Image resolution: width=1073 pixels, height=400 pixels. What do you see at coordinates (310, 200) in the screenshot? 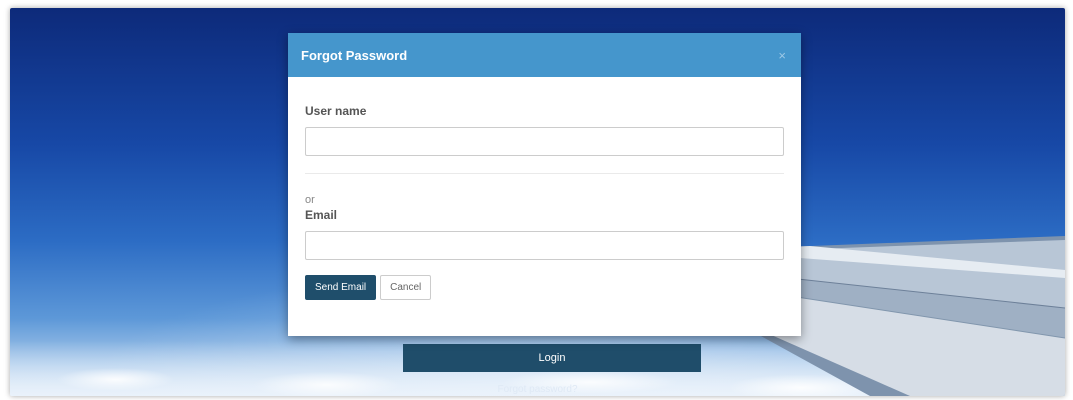
I see `or-label: or` at bounding box center [310, 200].